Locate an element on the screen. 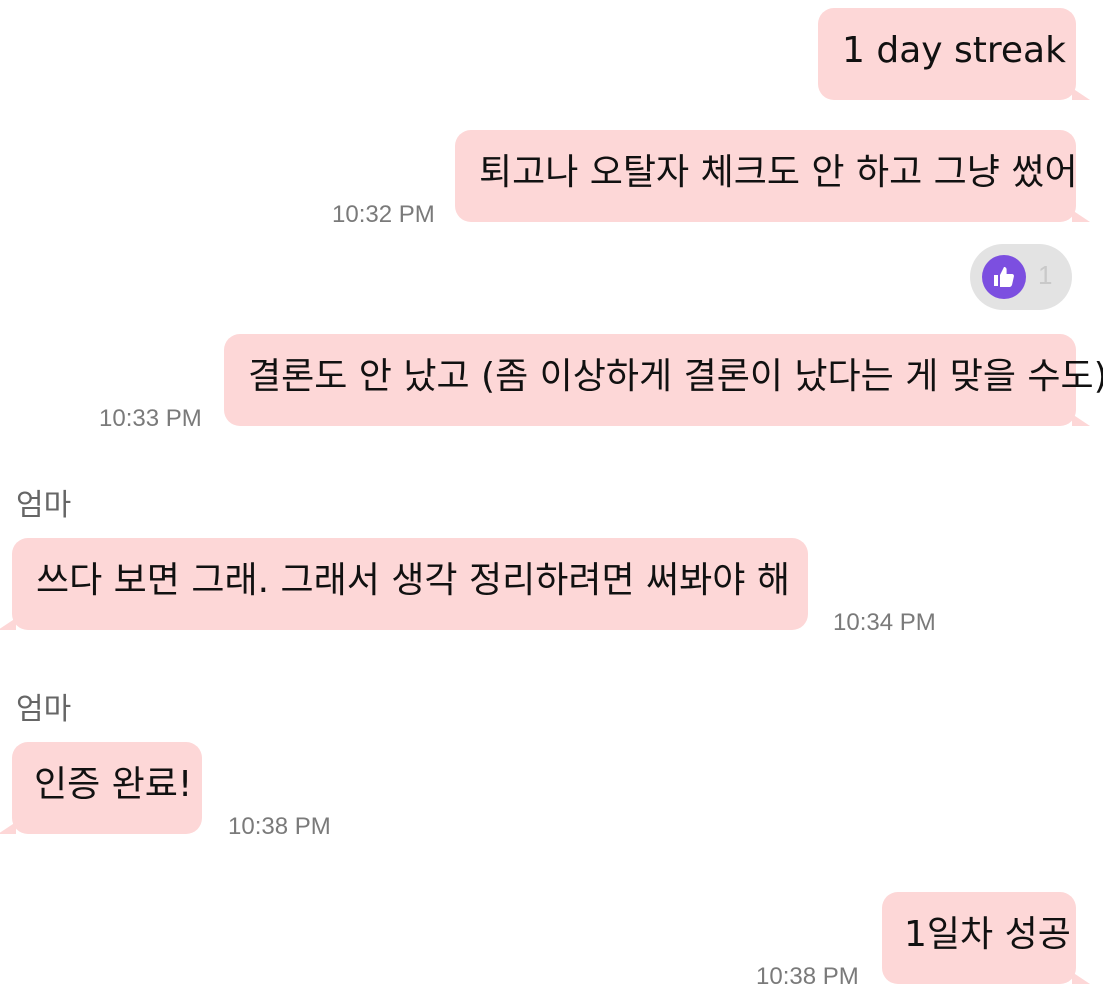 This screenshot has width=1103, height=995. message-bubble-outgoing: 1일차 성공 is located at coordinates (986, 938).